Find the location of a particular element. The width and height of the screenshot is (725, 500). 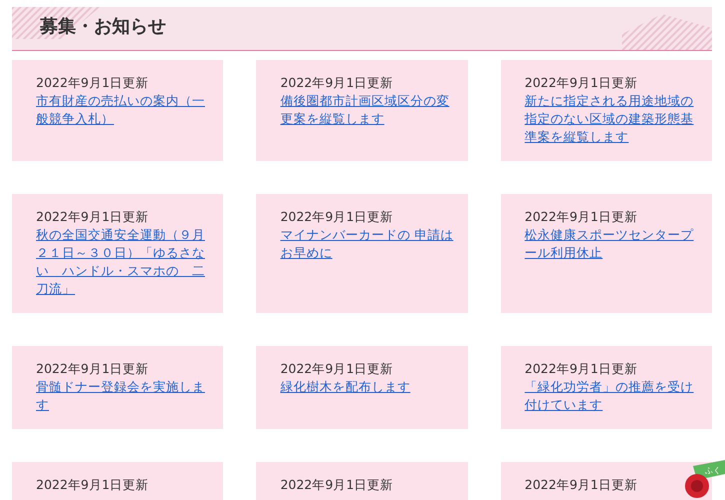

notice-link: 骨髄ドナー登録会を実施します is located at coordinates (124, 396).